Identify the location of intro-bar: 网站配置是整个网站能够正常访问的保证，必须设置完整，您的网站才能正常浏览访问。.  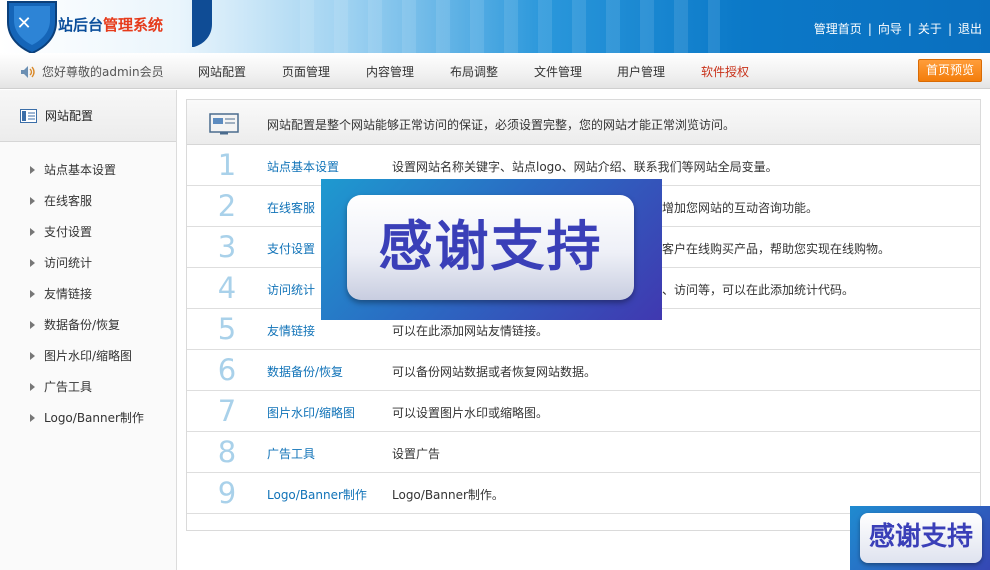
(583, 122).